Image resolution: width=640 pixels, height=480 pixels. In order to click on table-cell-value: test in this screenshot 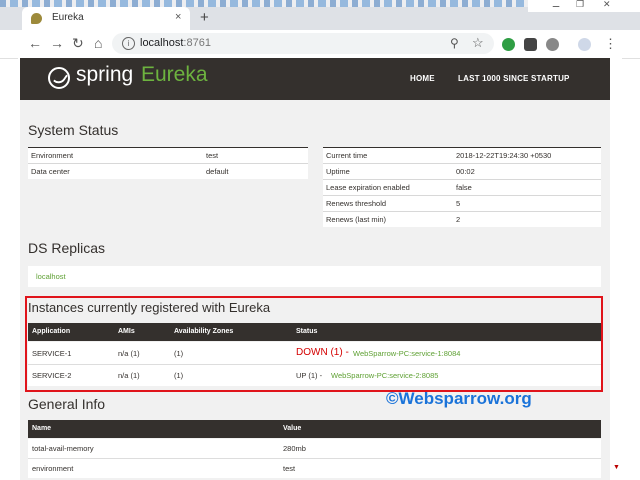, I will do `click(255, 155)`.